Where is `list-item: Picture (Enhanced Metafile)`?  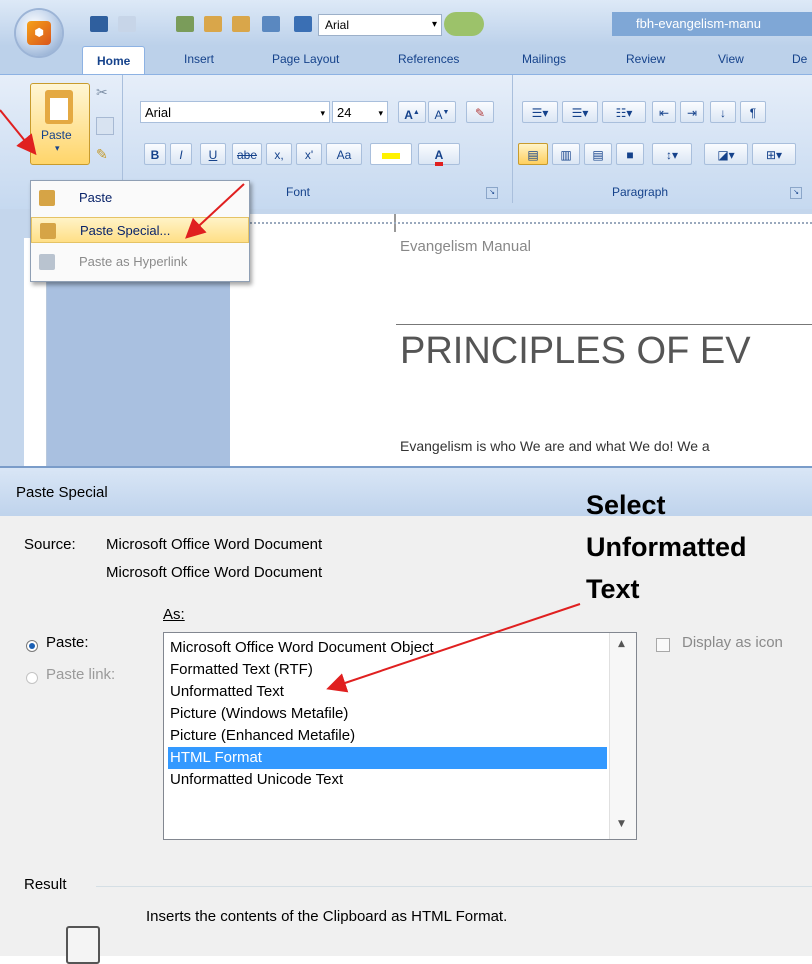
list-item: Picture (Enhanced Metafile) is located at coordinates (387, 736).